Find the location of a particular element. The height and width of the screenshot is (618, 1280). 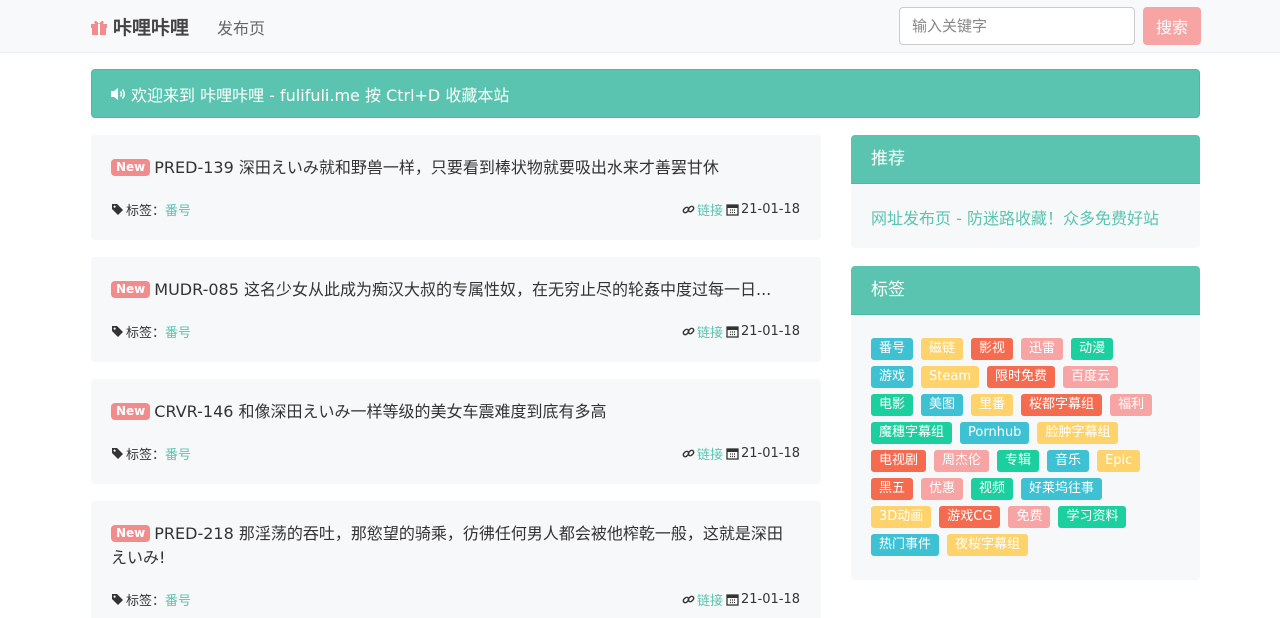

tag-pill: 福利 is located at coordinates (1131, 405).